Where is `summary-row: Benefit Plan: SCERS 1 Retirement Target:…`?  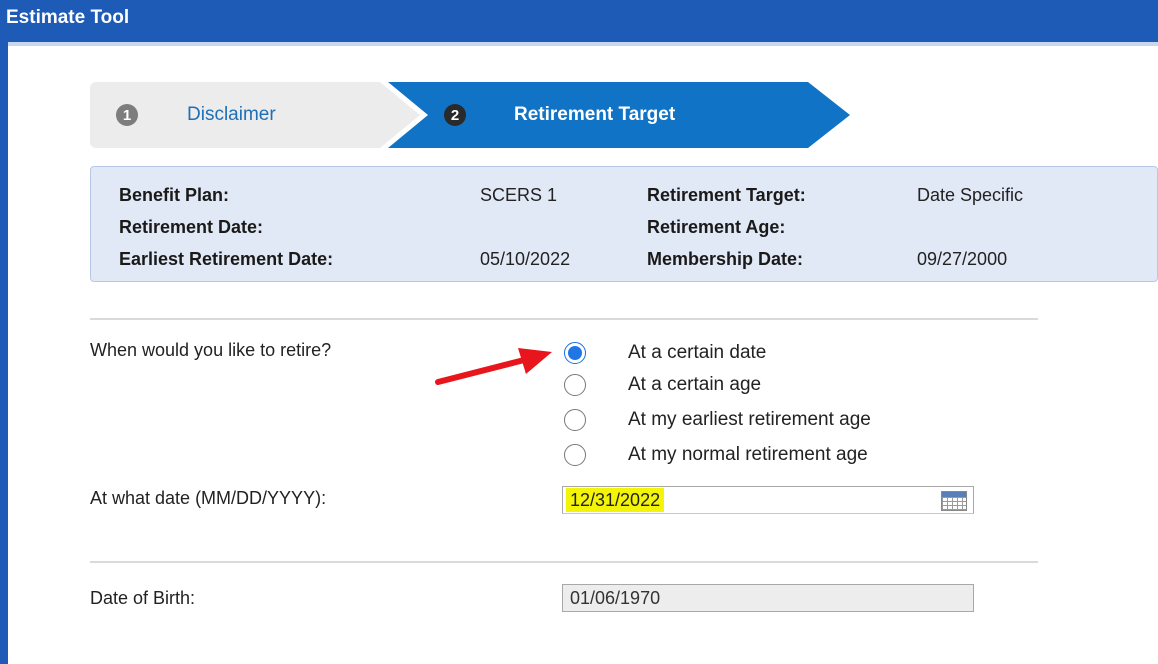 summary-row: Benefit Plan: SCERS 1 Retirement Target:… is located at coordinates (638, 199).